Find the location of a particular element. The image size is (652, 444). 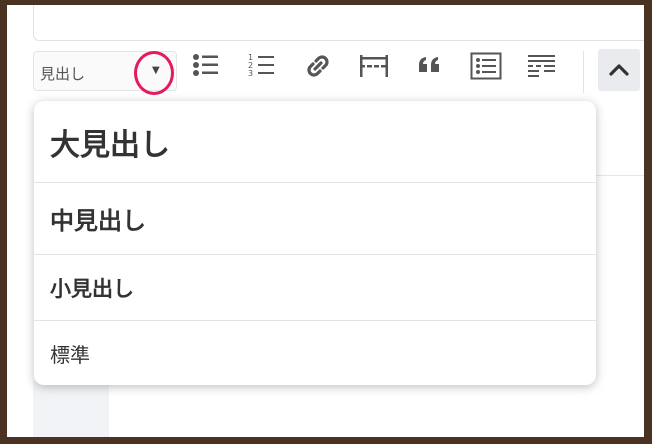

link-icon is located at coordinates (318, 66).